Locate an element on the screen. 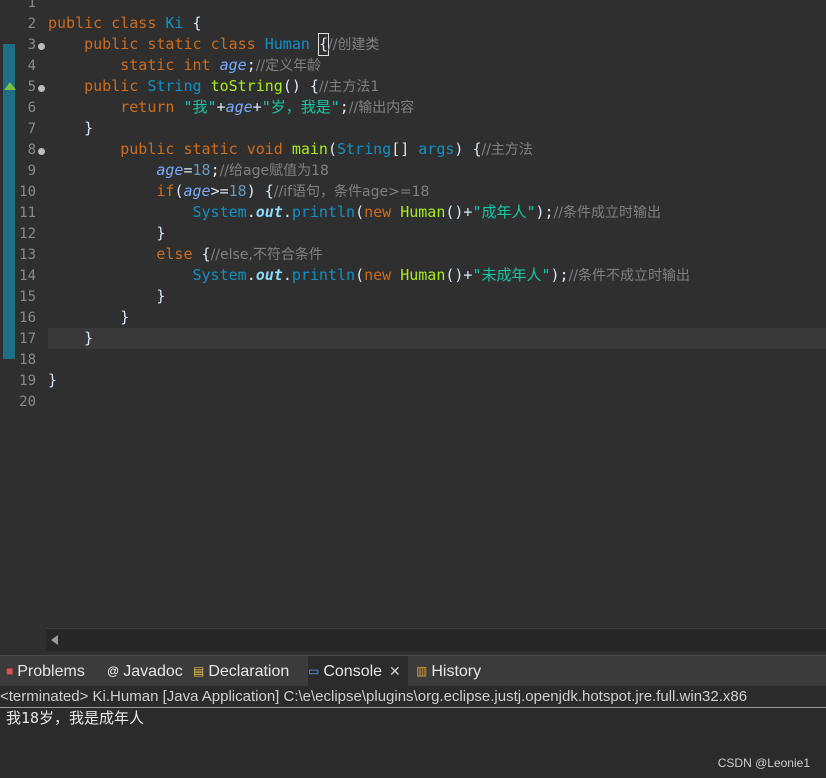 The image size is (826, 778). tab-problems: ■ Problems is located at coordinates (54, 671).